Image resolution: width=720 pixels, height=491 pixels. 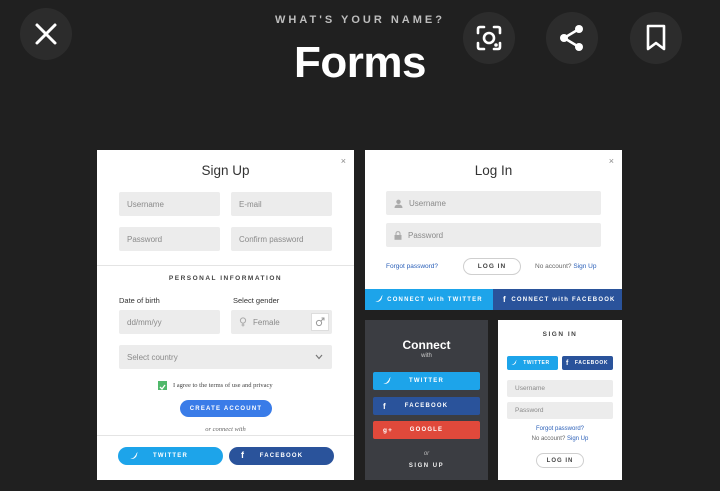 I want to click on connect-signup-button: SIGN UP, so click(x=426, y=466).